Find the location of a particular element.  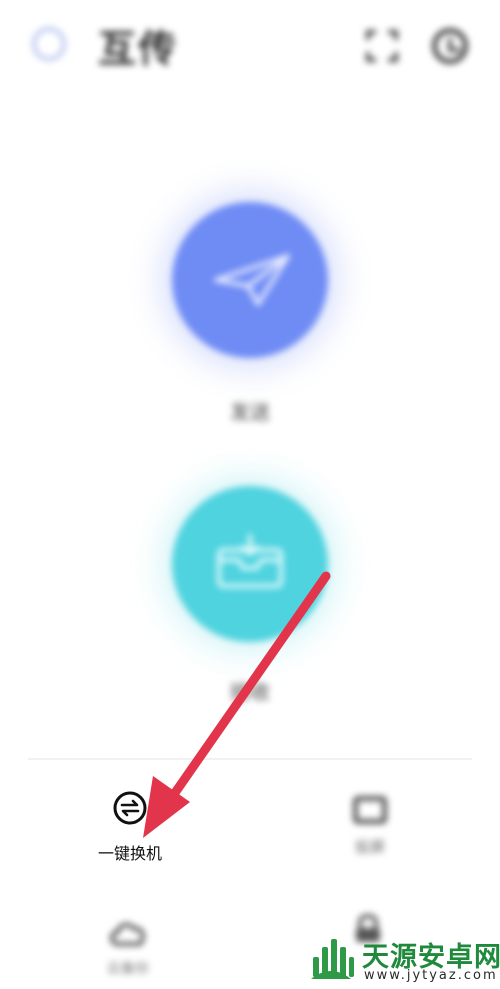

screen-cast-icon is located at coordinates (370, 810).